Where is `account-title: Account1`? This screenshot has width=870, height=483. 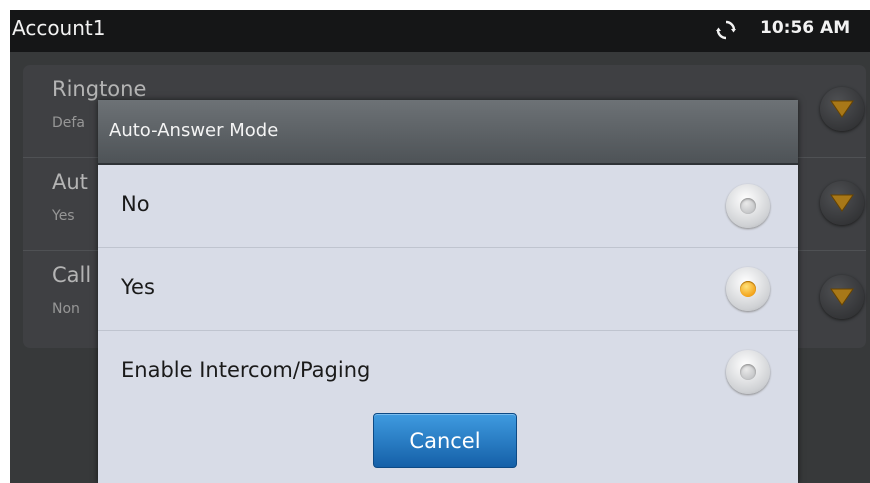
account-title: Account1 is located at coordinates (59, 28).